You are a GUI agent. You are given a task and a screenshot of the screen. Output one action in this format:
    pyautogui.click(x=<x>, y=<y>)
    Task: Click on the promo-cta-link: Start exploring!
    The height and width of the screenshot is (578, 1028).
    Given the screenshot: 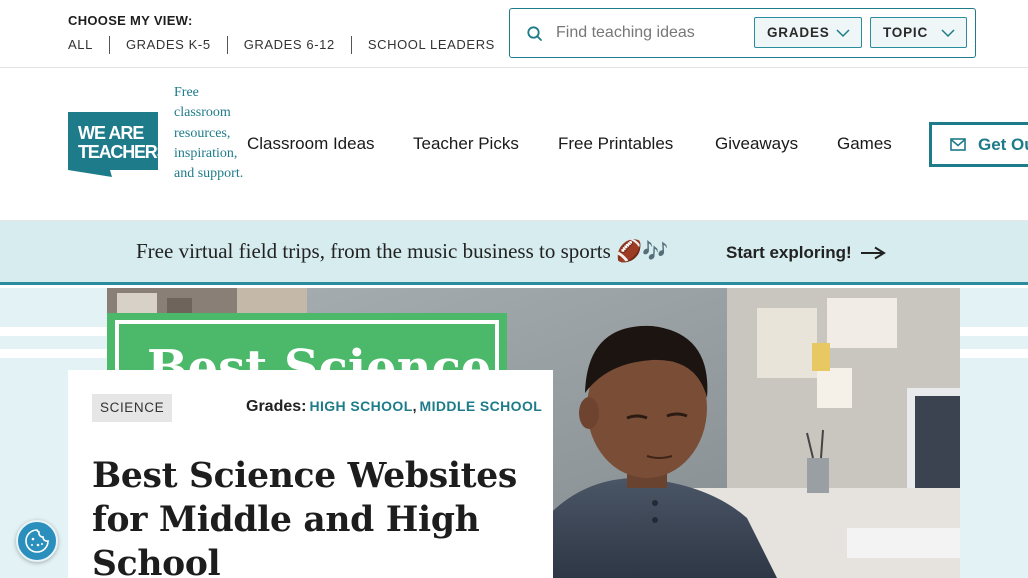 What is the action you would take?
    pyautogui.click(x=806, y=253)
    